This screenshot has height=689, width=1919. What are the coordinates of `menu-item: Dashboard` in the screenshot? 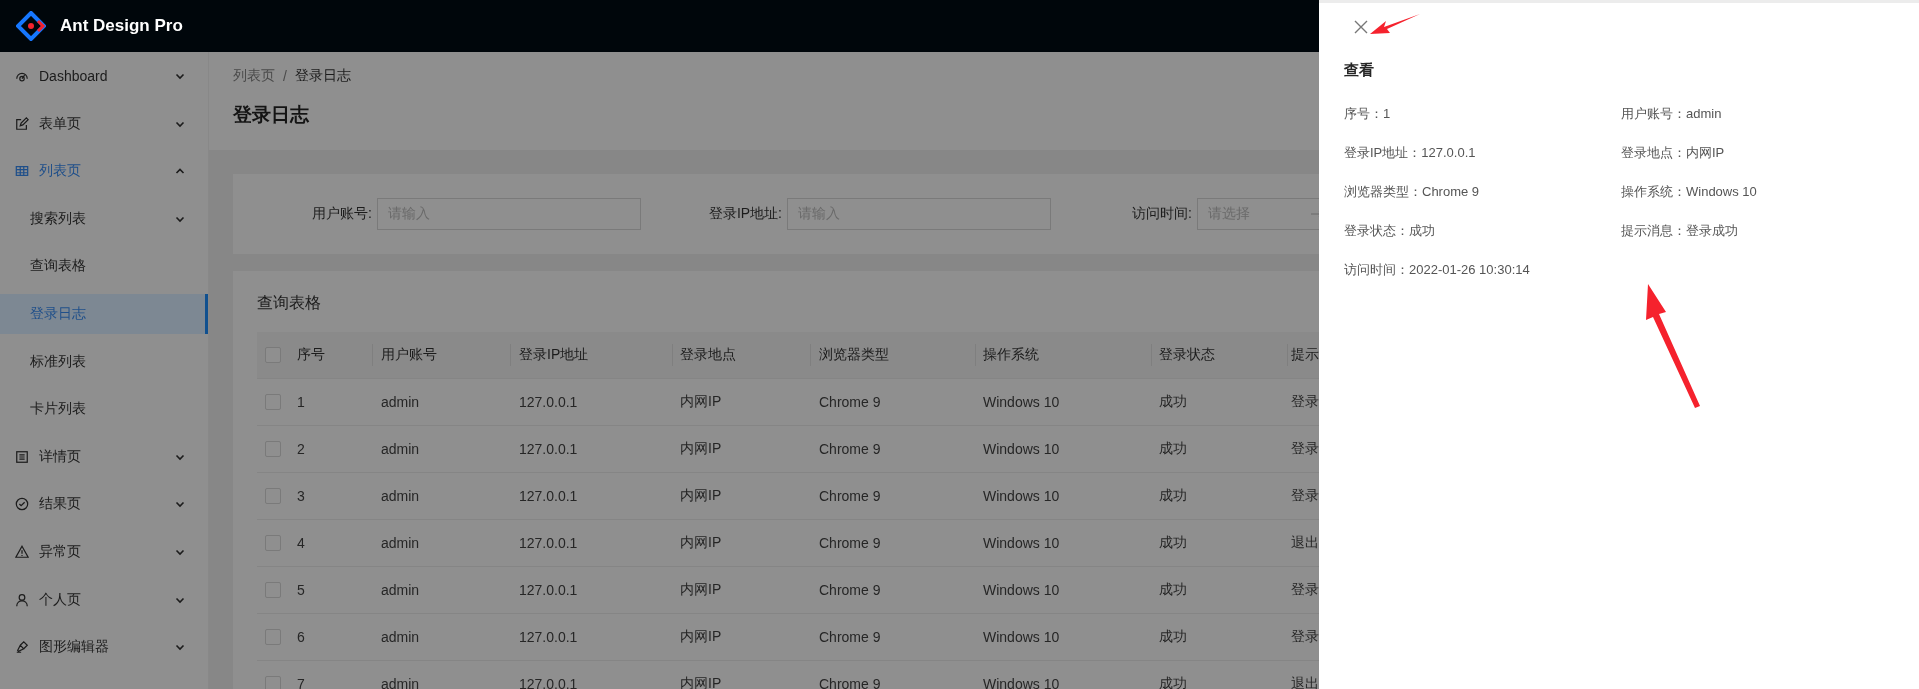 It's located at (104, 76).